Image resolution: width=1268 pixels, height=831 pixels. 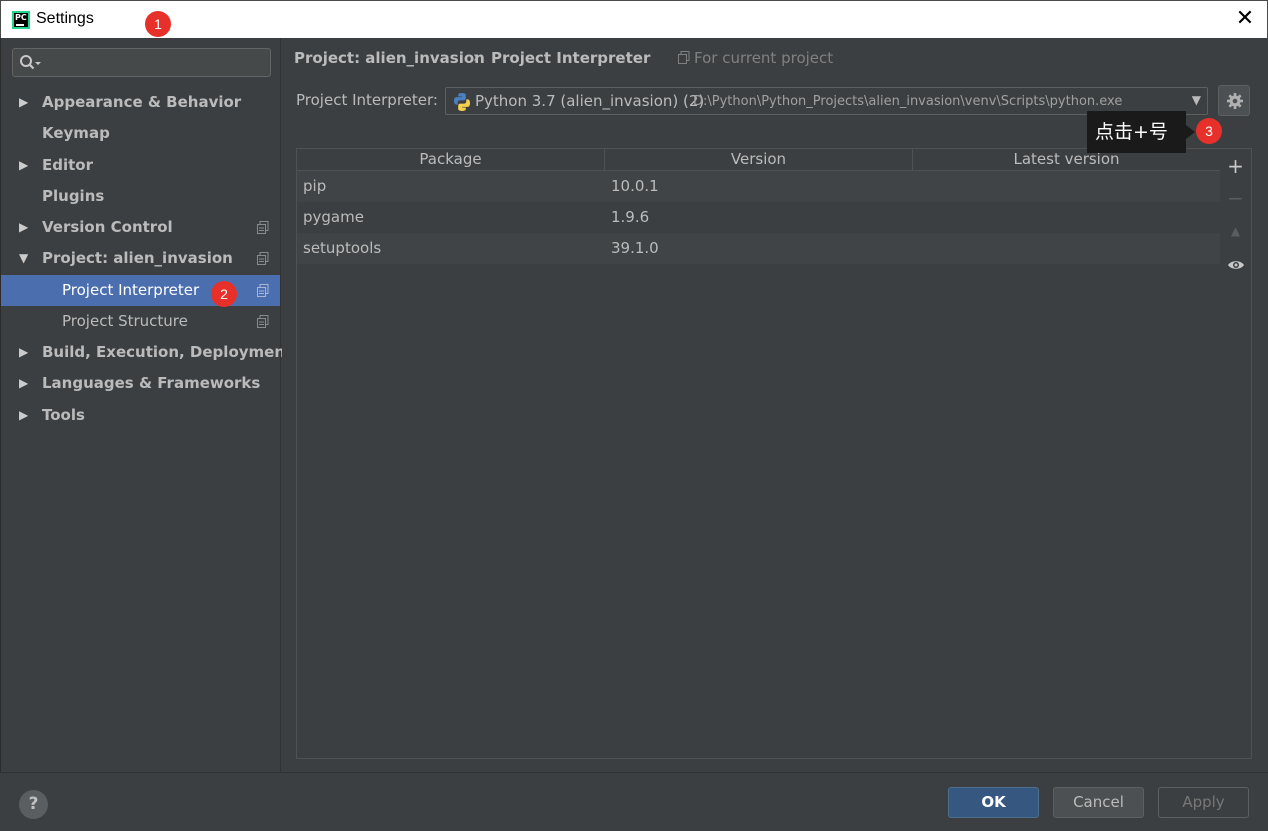 I want to click on package-version: 10.0.1, so click(x=635, y=186).